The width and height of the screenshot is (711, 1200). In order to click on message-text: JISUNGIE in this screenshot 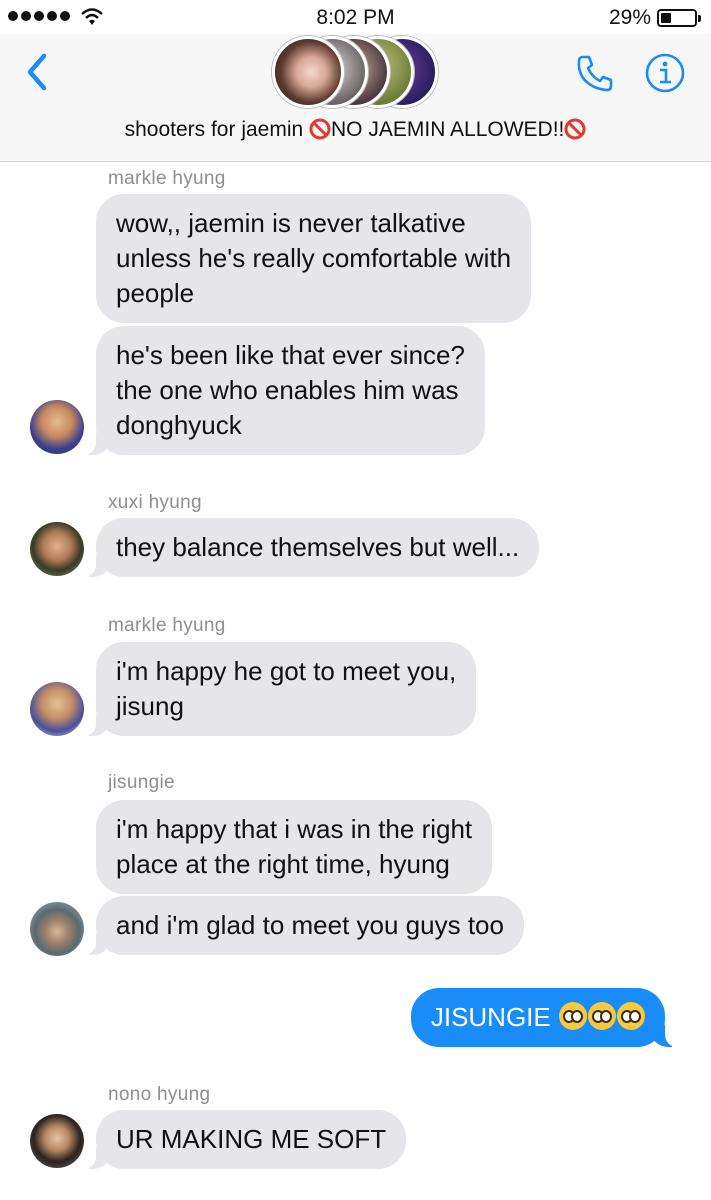, I will do `click(490, 1017)`.